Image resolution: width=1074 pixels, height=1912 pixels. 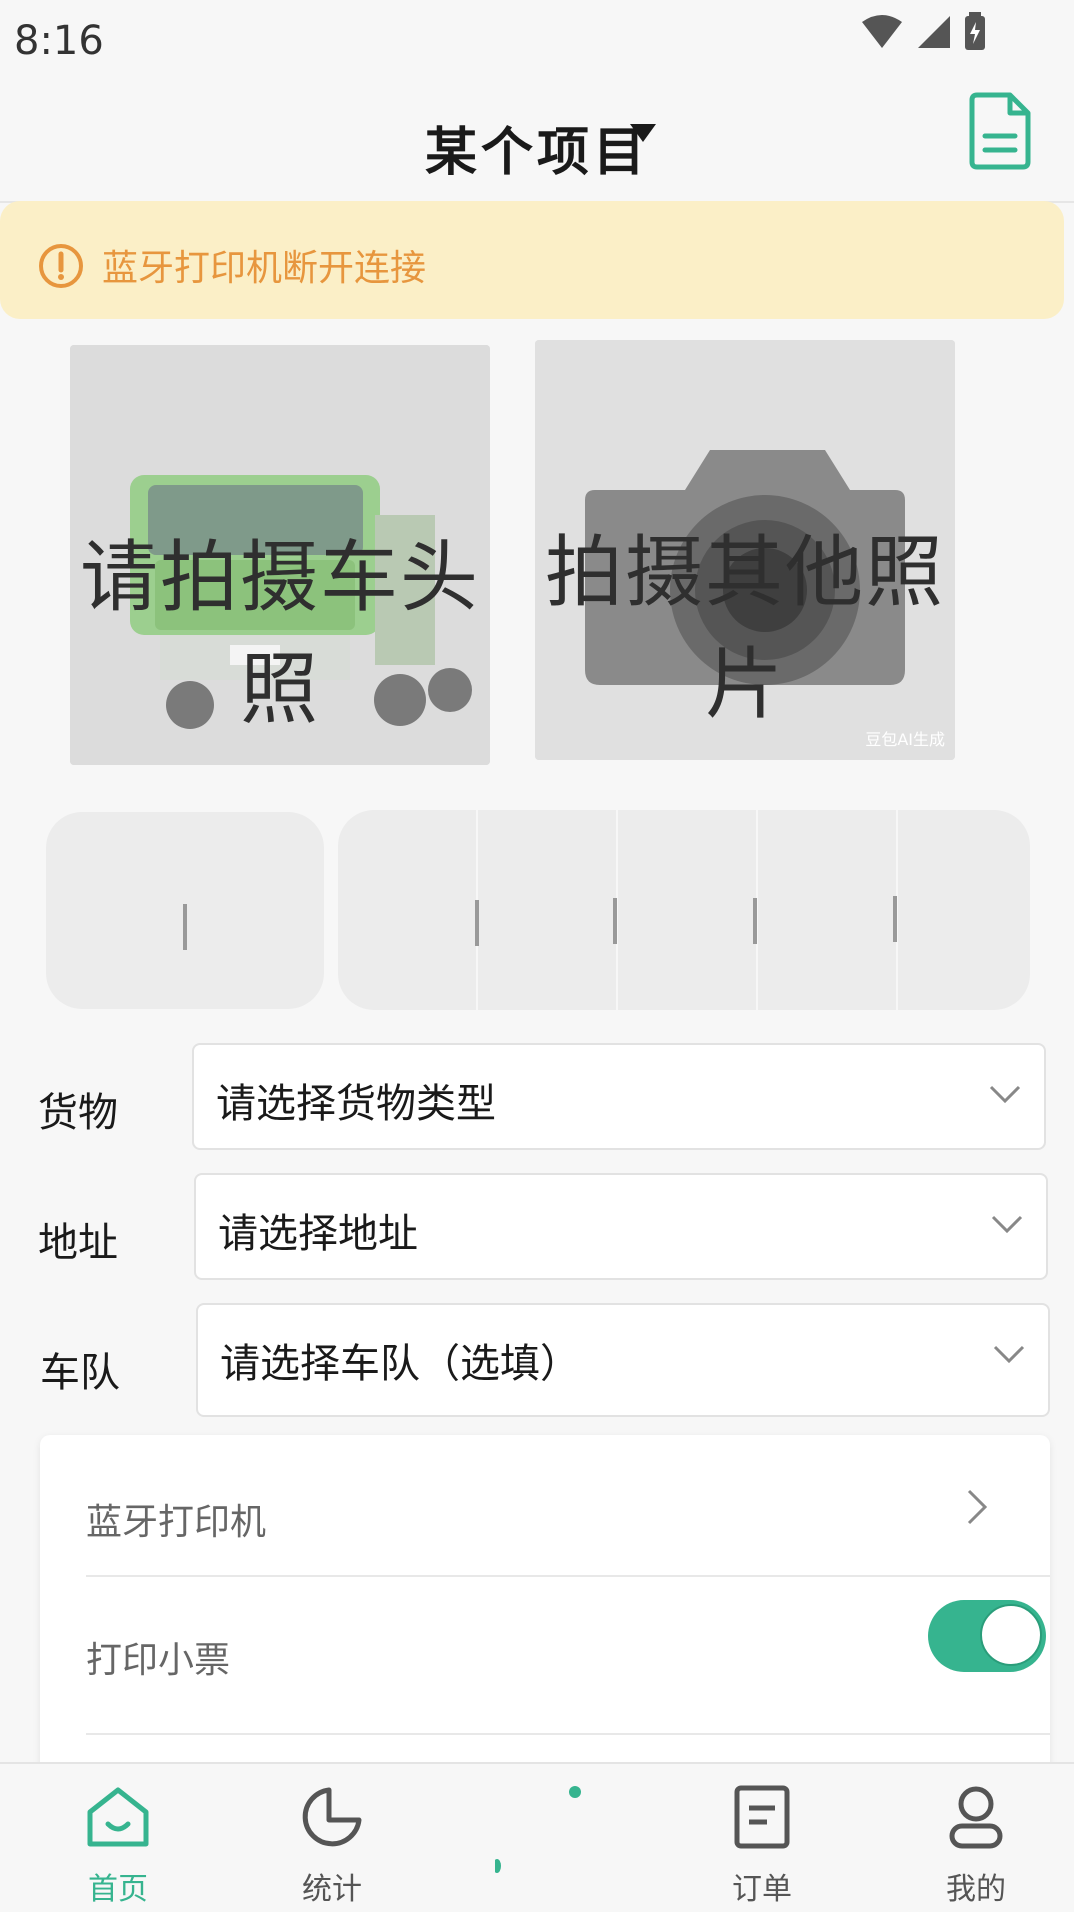 I want to click on toggle-knob, so click(x=1011, y=1635).